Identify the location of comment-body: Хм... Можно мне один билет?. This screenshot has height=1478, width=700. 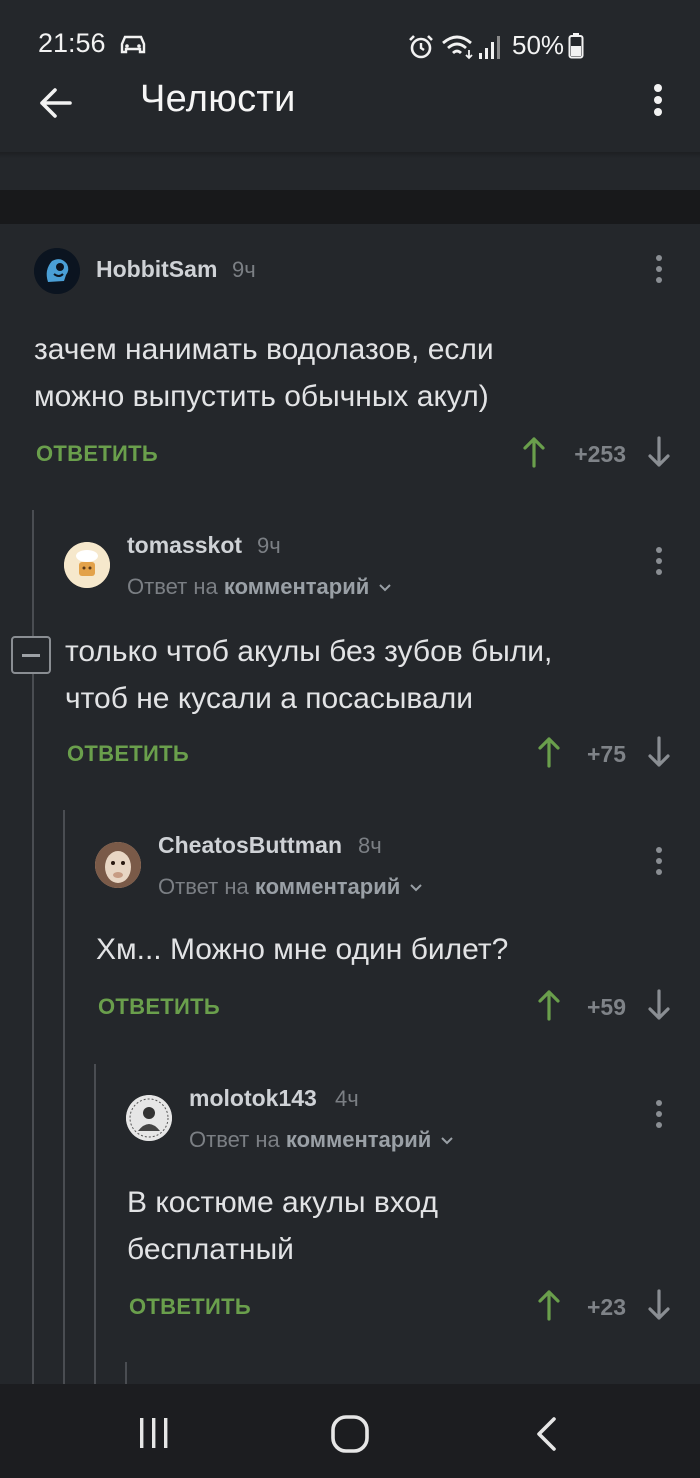
(302, 949).